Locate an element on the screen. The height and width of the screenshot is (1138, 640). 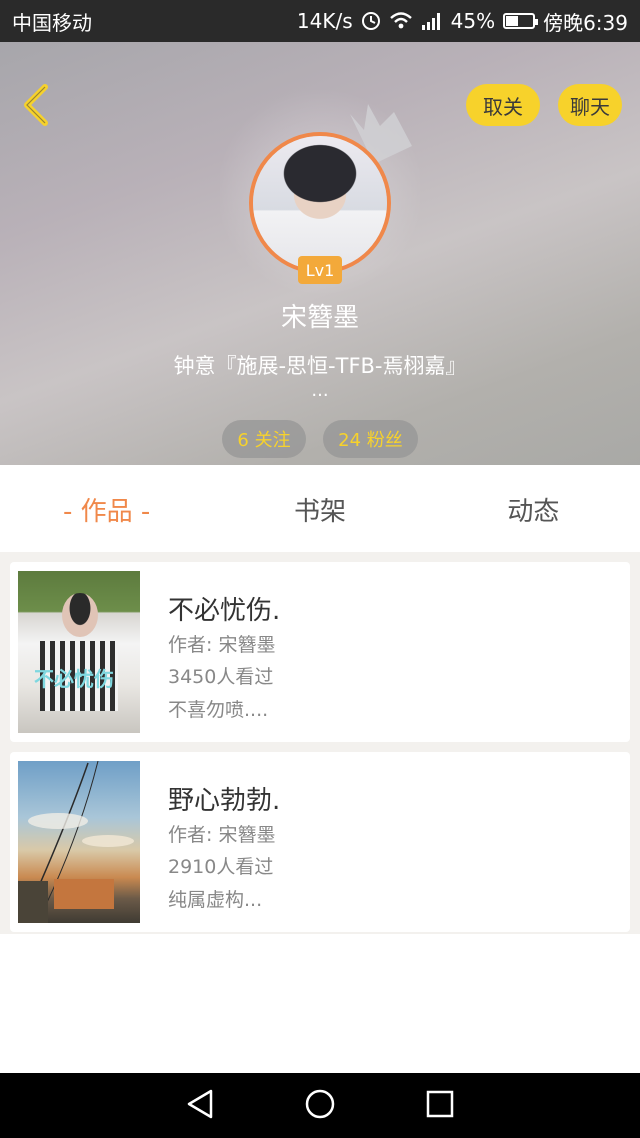
book-title: 不必忧伤. is located at coordinates (224, 611).